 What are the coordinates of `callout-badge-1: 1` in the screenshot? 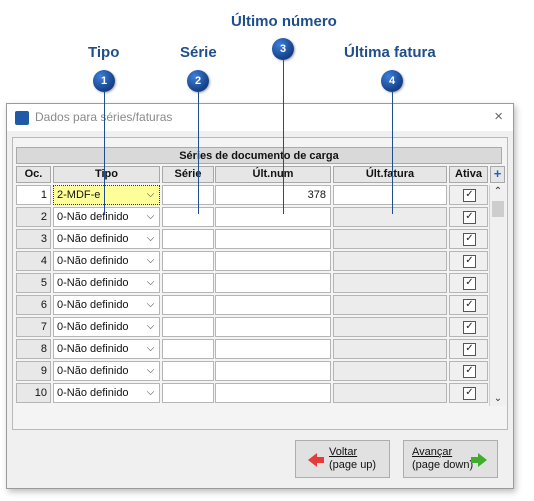 It's located at (104, 81).